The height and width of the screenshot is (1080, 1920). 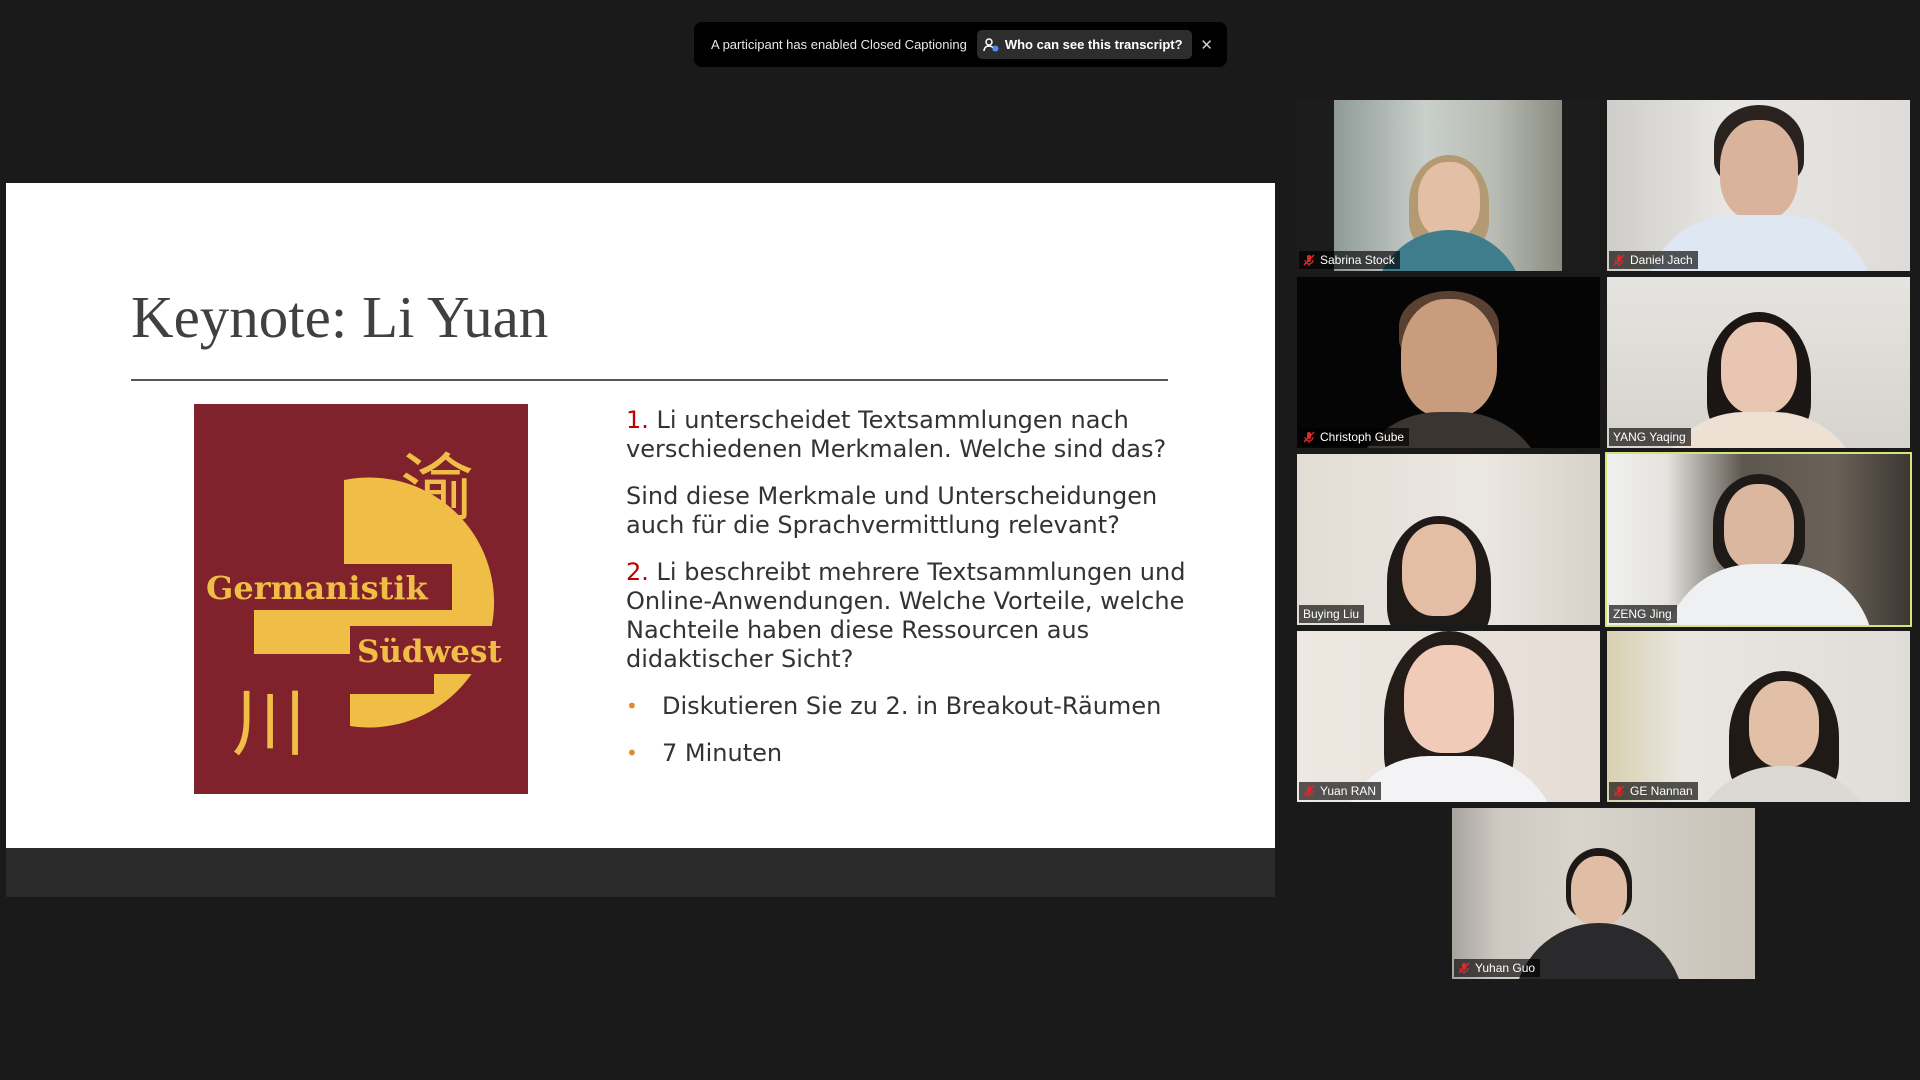 I want to click on participant-name-label: Buying Liu, so click(x=1332, y=614).